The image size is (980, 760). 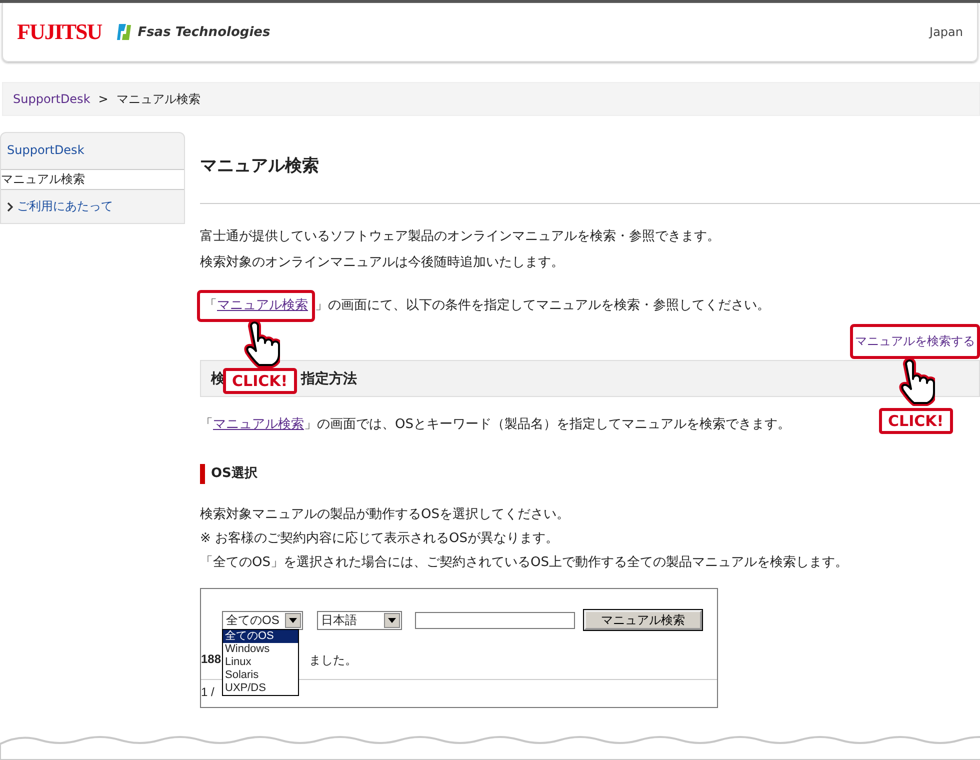 What do you see at coordinates (382, 263) in the screenshot?
I see `intro-text: 検索対象のオンラインマニュアルは今後随時追加いたします。` at bounding box center [382, 263].